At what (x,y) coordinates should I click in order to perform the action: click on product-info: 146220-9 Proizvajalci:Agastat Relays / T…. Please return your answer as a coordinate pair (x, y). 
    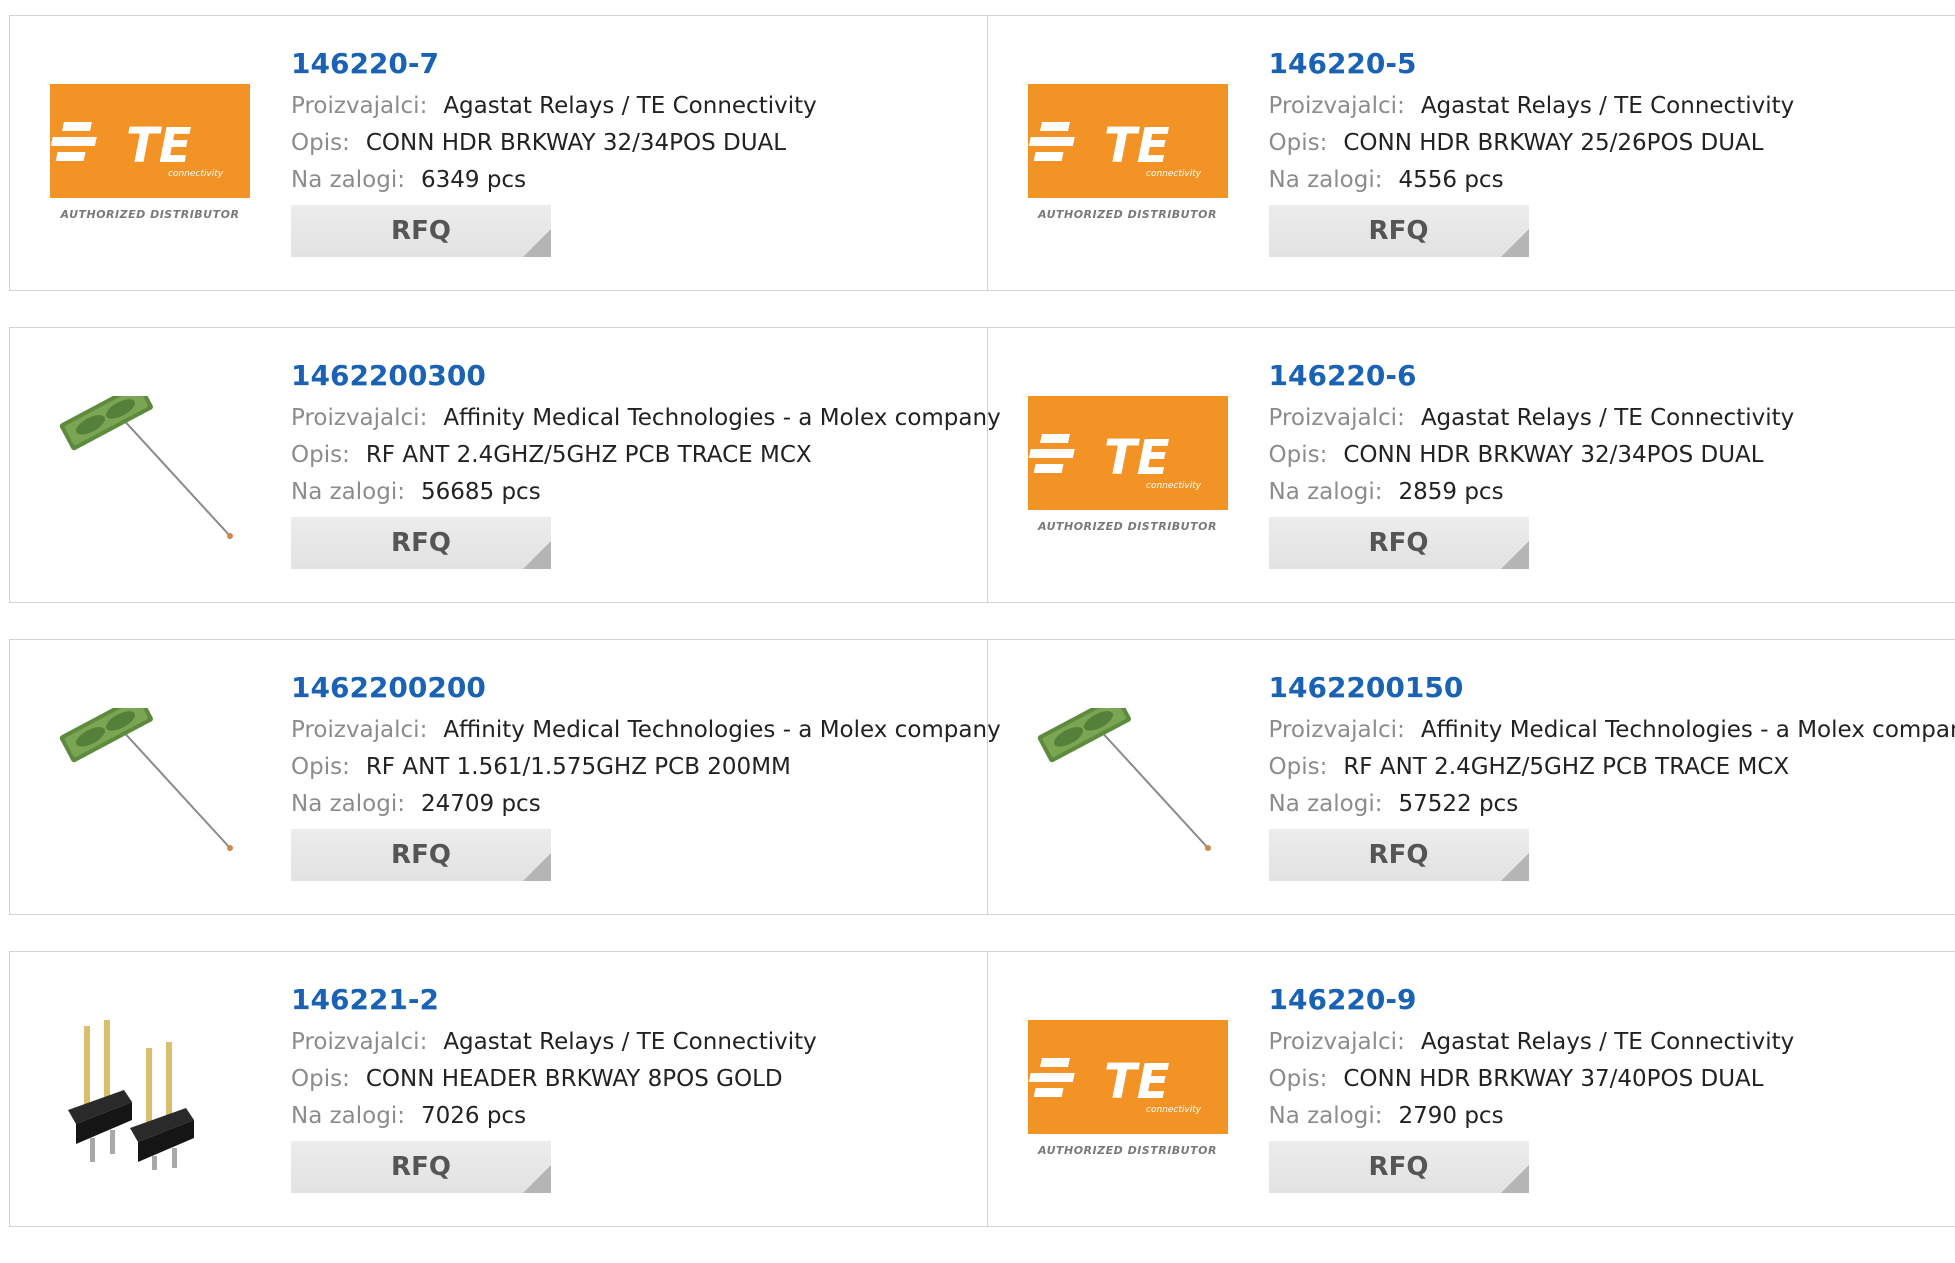
    Looking at the image, I should click on (1612, 1086).